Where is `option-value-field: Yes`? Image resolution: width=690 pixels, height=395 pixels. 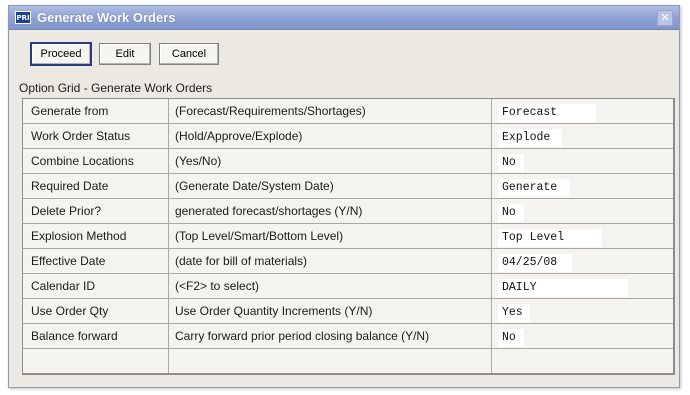
option-value-field: Yes is located at coordinates (514, 313).